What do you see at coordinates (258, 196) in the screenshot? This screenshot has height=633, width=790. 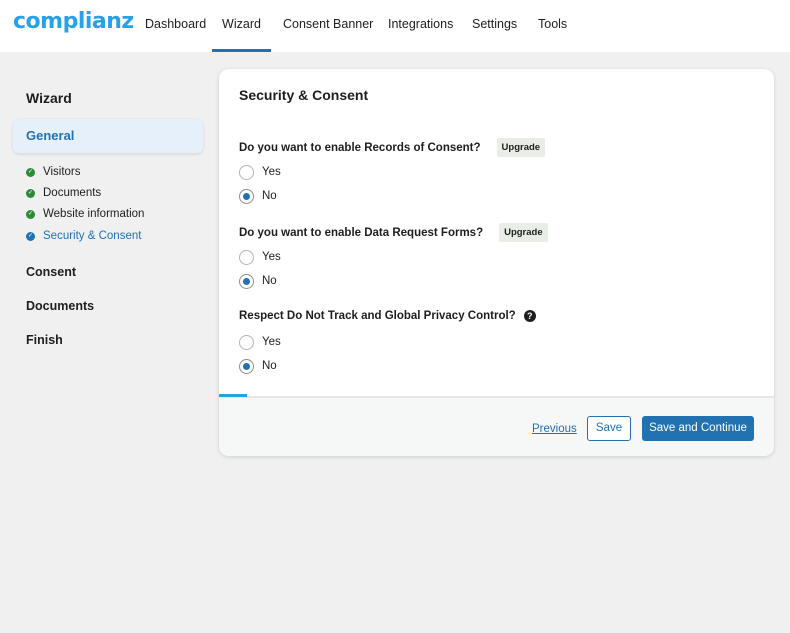 I see `radio-records-no: No` at bounding box center [258, 196].